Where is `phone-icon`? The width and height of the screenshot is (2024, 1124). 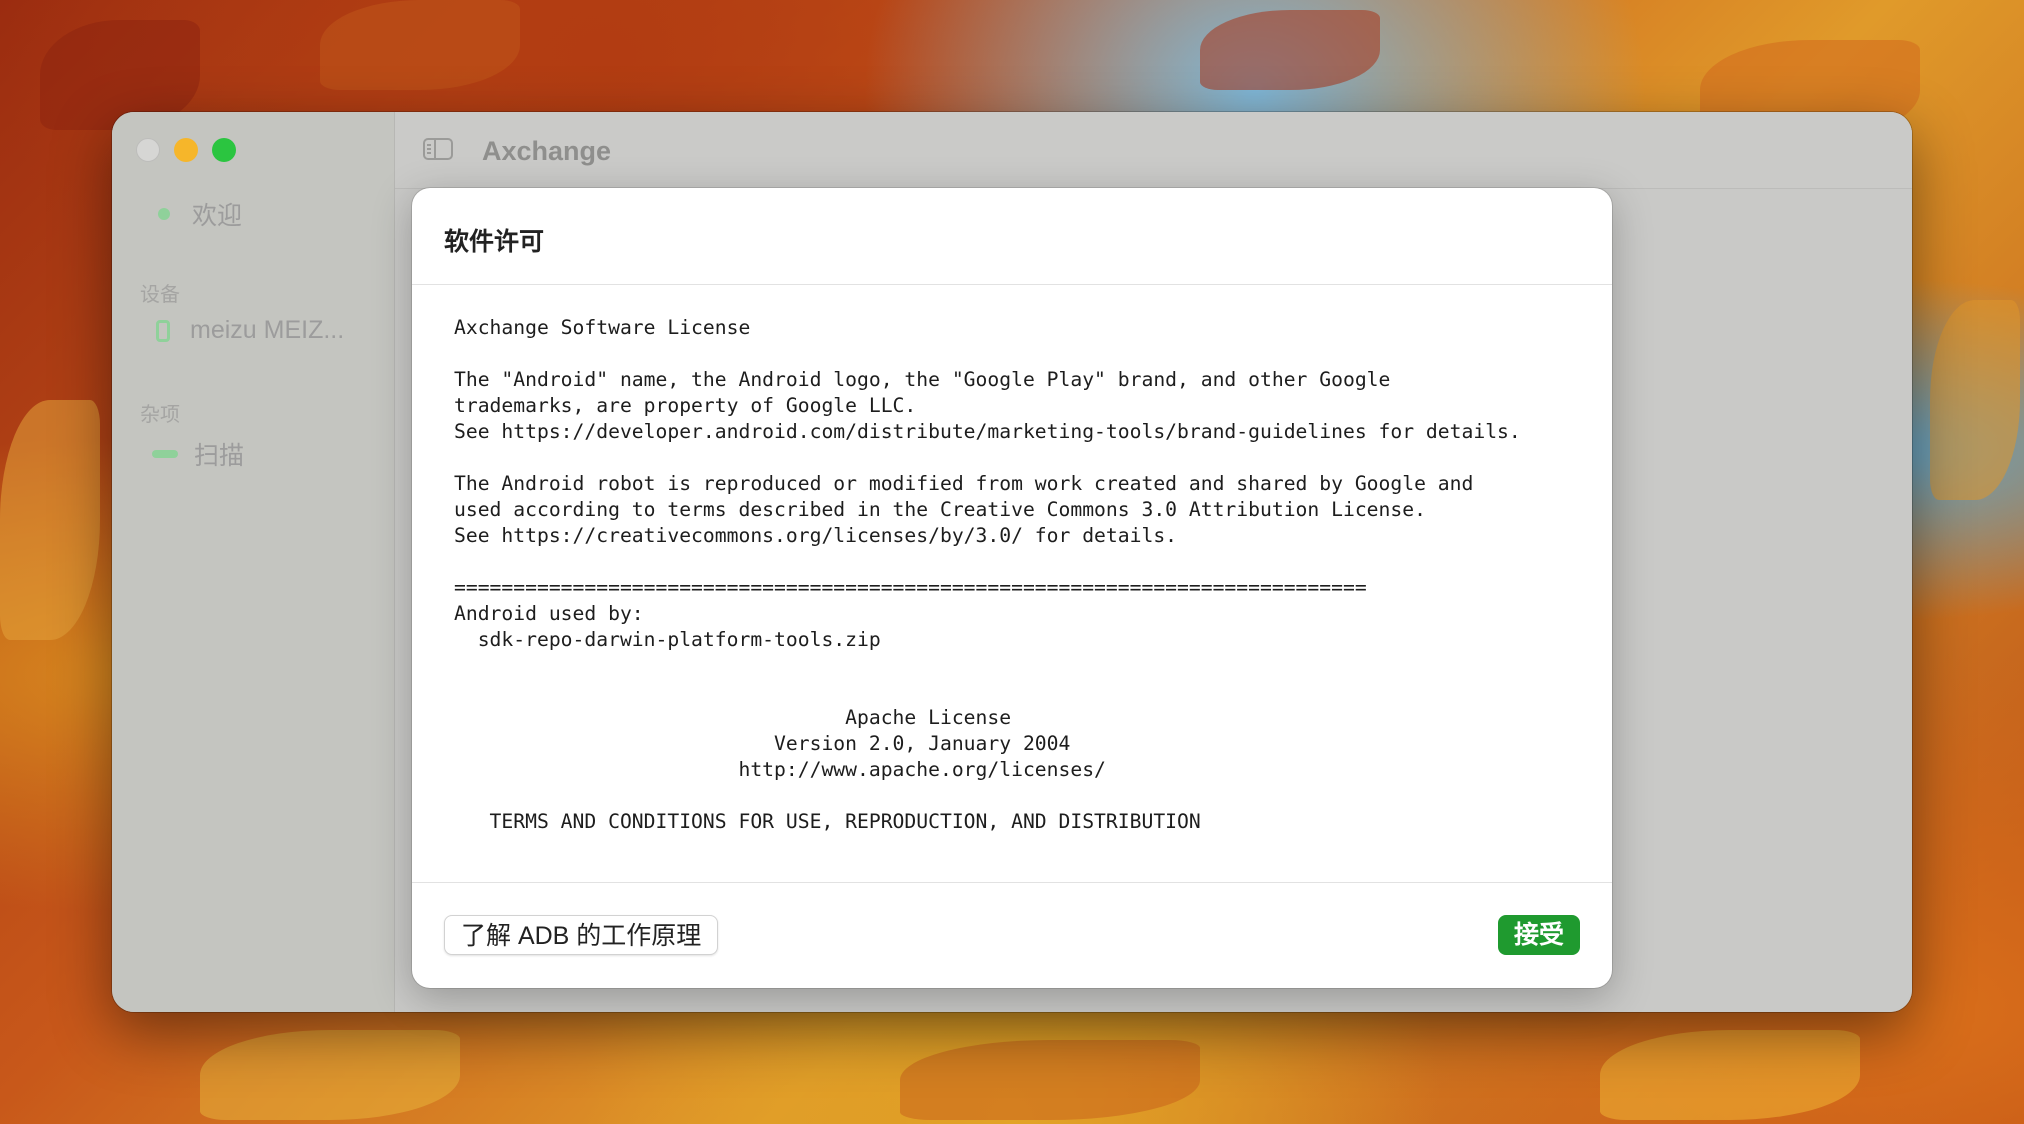
phone-icon is located at coordinates (163, 330).